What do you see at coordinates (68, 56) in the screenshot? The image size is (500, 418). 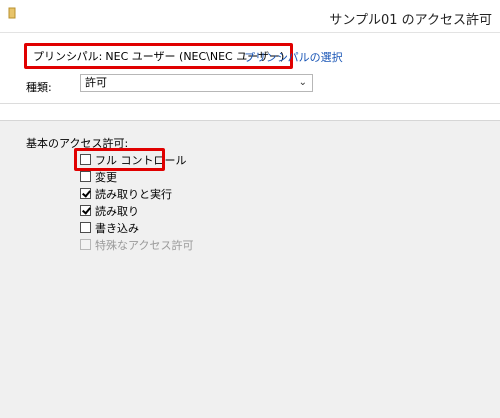 I see `principal-label: プリンシパル:` at bounding box center [68, 56].